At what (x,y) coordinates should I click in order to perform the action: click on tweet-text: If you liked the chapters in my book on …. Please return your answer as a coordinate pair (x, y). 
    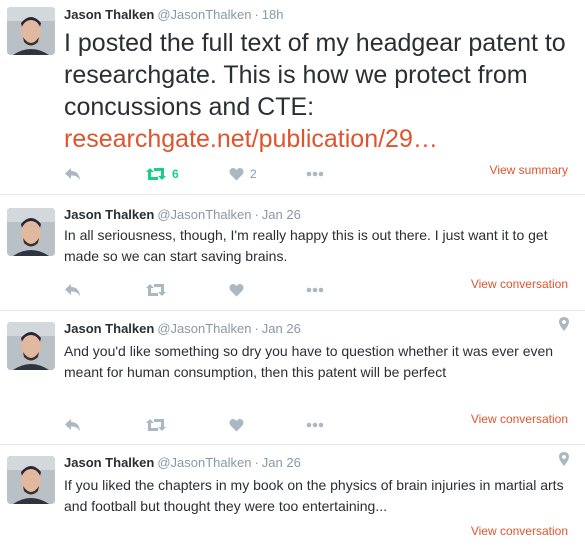
    Looking at the image, I should click on (314, 495).